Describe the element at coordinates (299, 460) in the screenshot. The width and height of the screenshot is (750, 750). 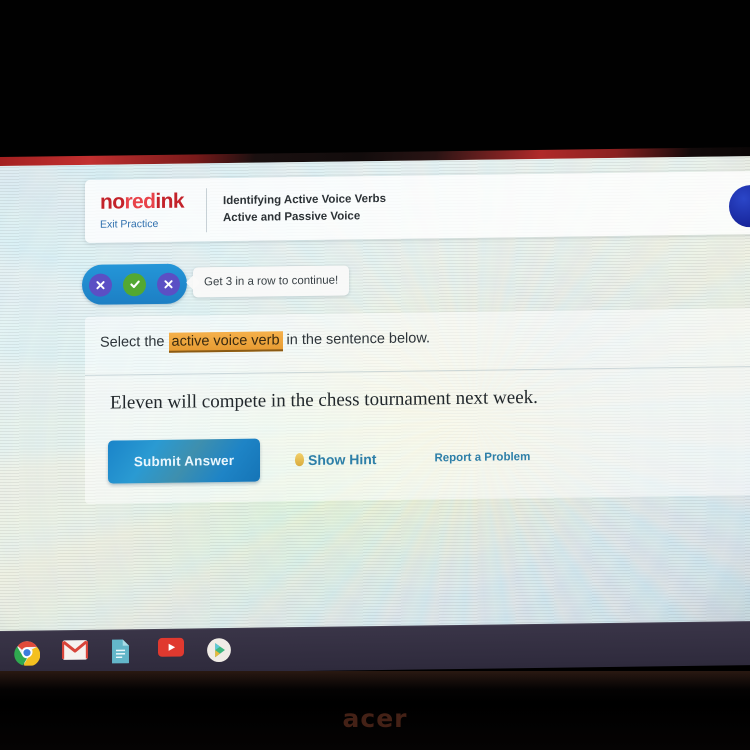
I see `lightbulb-icon` at that location.